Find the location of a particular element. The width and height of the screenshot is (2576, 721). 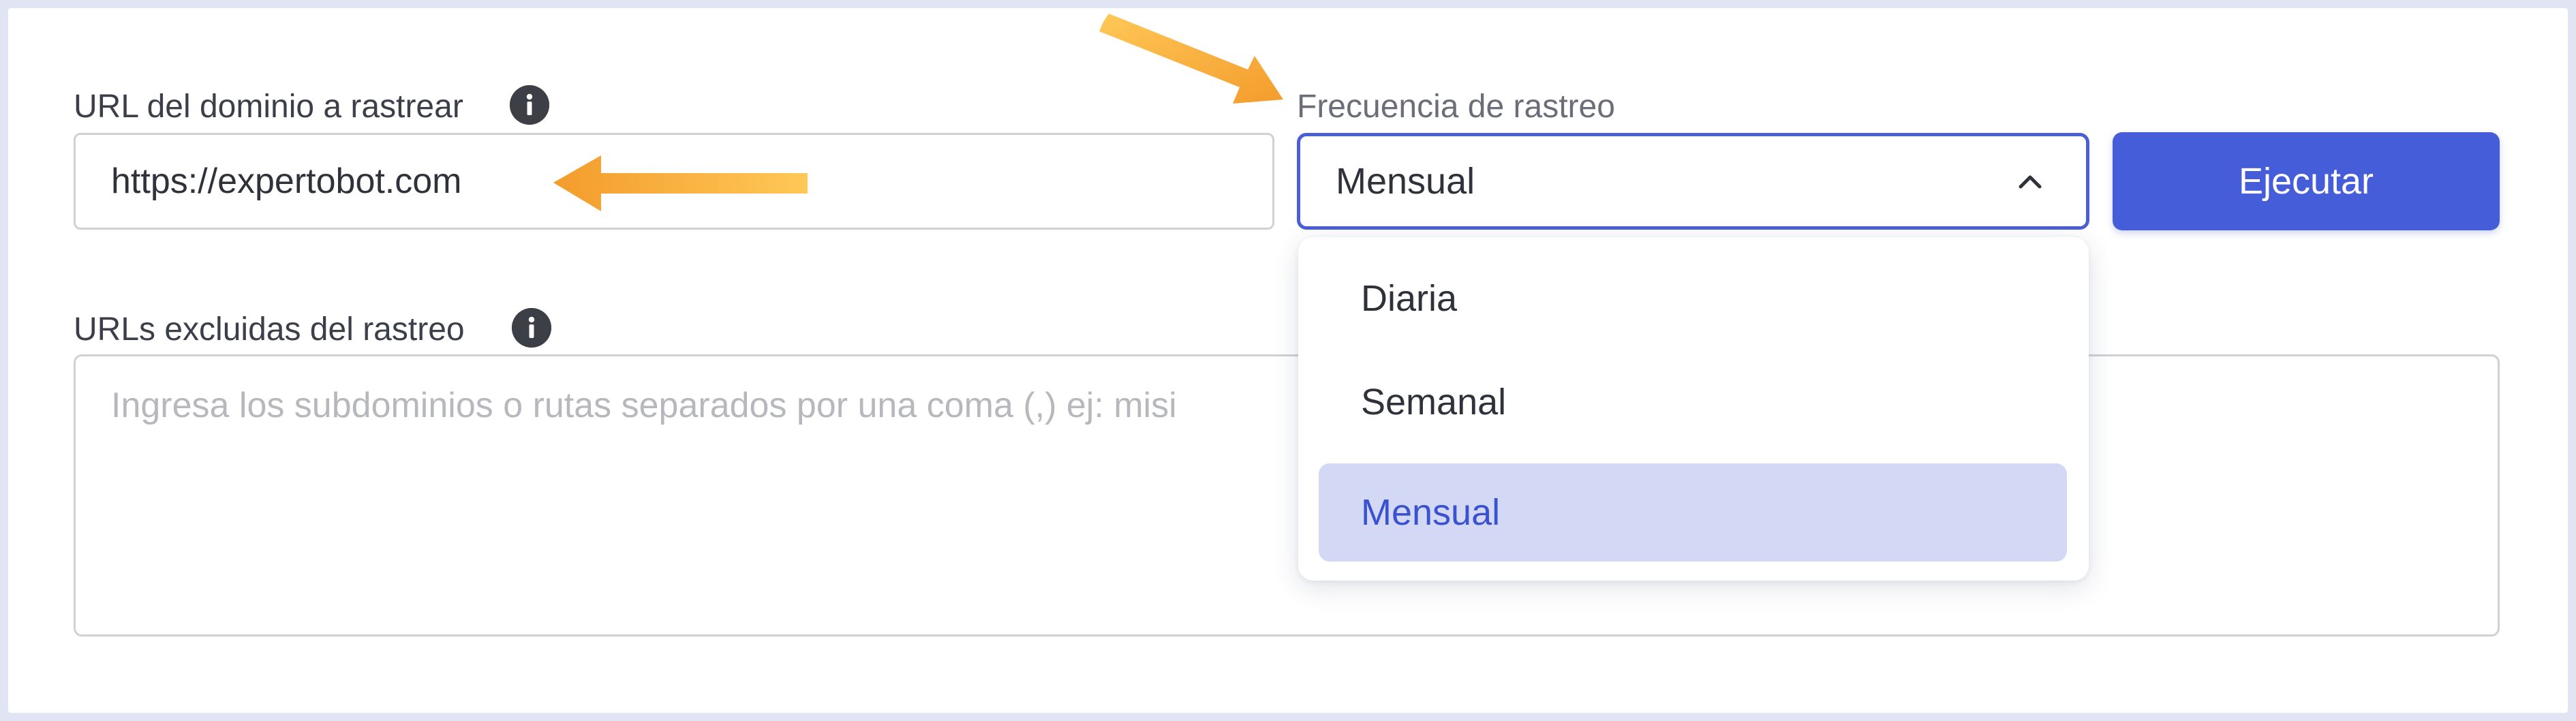

domain-url-label: URL del dominio a rastrear is located at coordinates (268, 107).